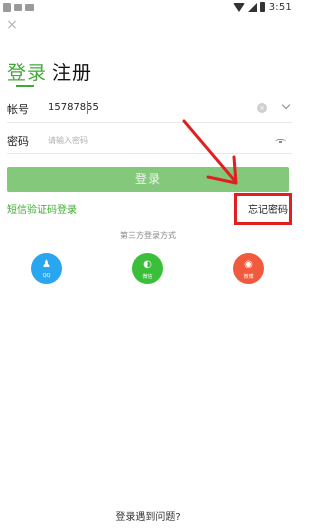 This screenshot has height=531, width=320. Describe the element at coordinates (46, 276) in the screenshot. I see `qq-label: QQ` at that location.